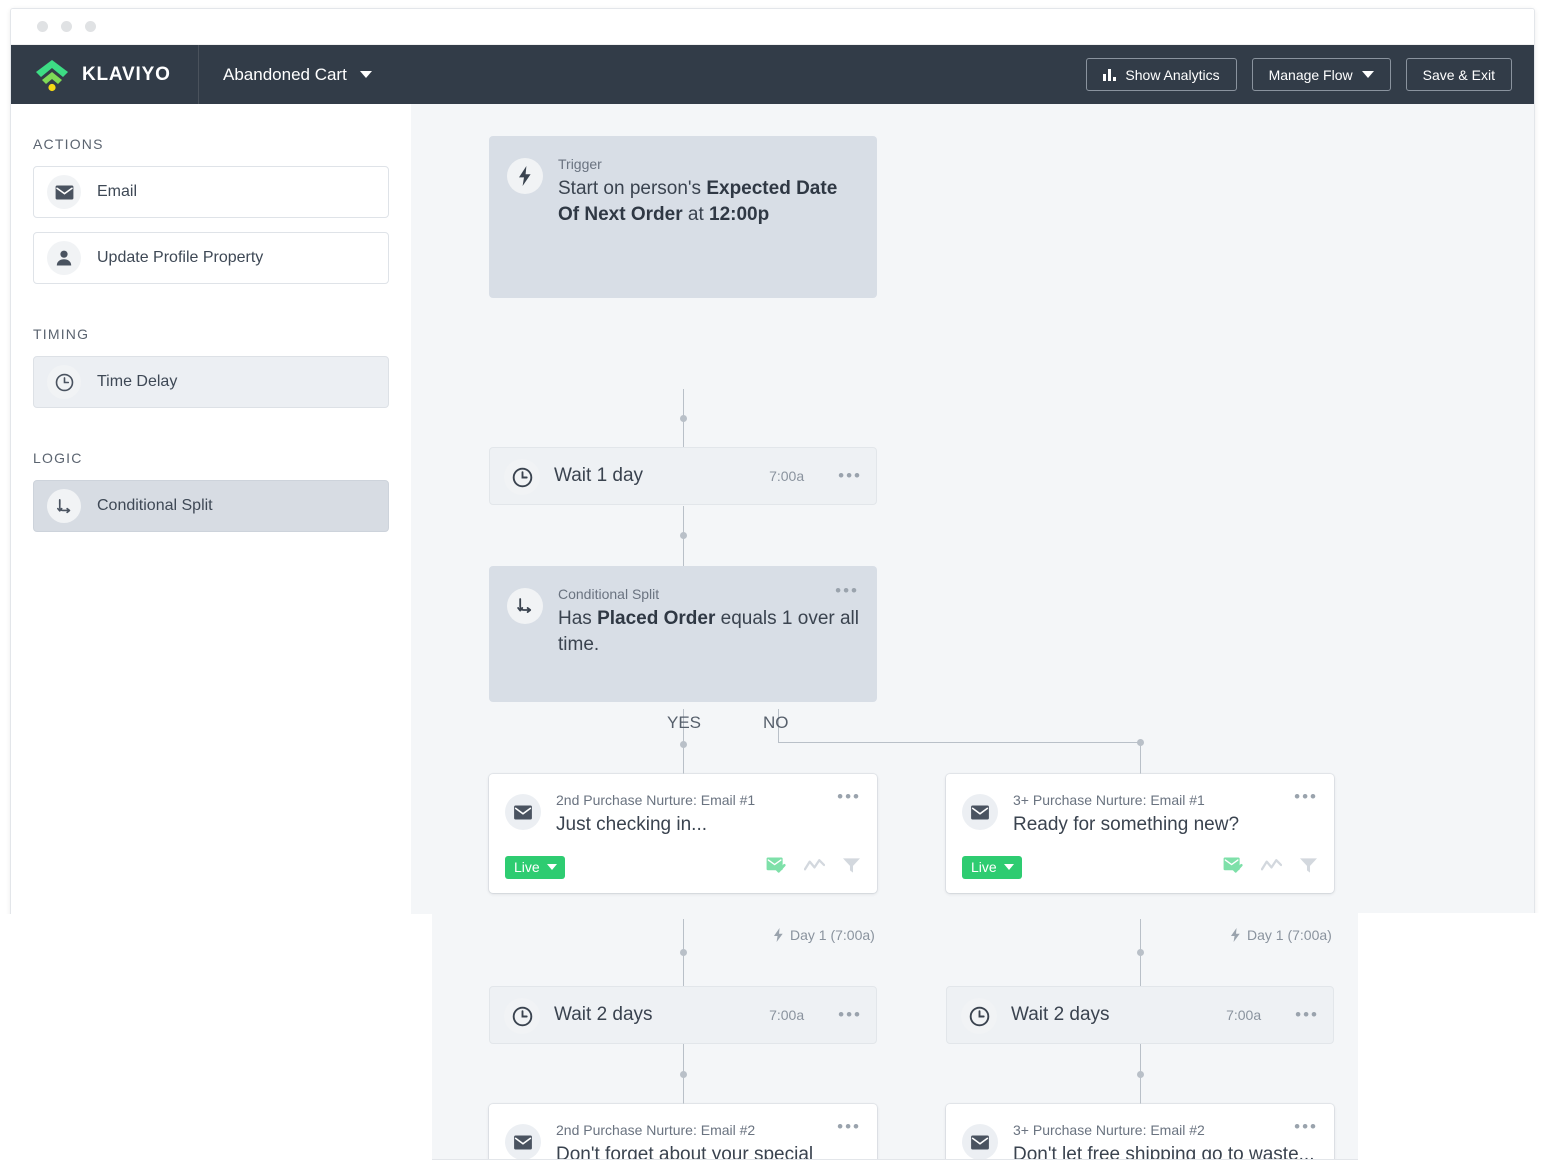 Image resolution: width=1560 pixels, height=1160 pixels. I want to click on wait-2-days-node-left: Wait 2 days 7:00a •••, so click(683, 1015).